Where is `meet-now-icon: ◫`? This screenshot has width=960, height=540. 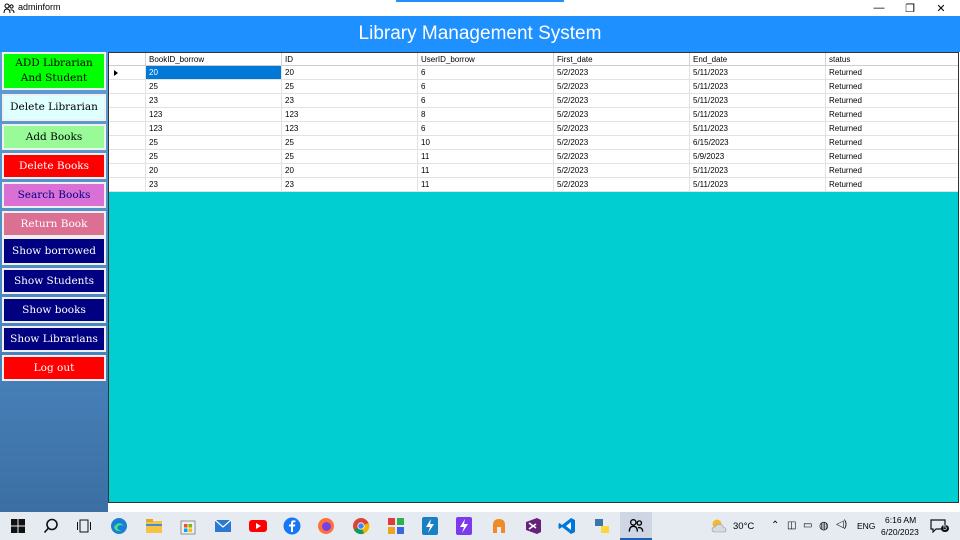
meet-now-icon: ◫ is located at coordinates (791, 525).